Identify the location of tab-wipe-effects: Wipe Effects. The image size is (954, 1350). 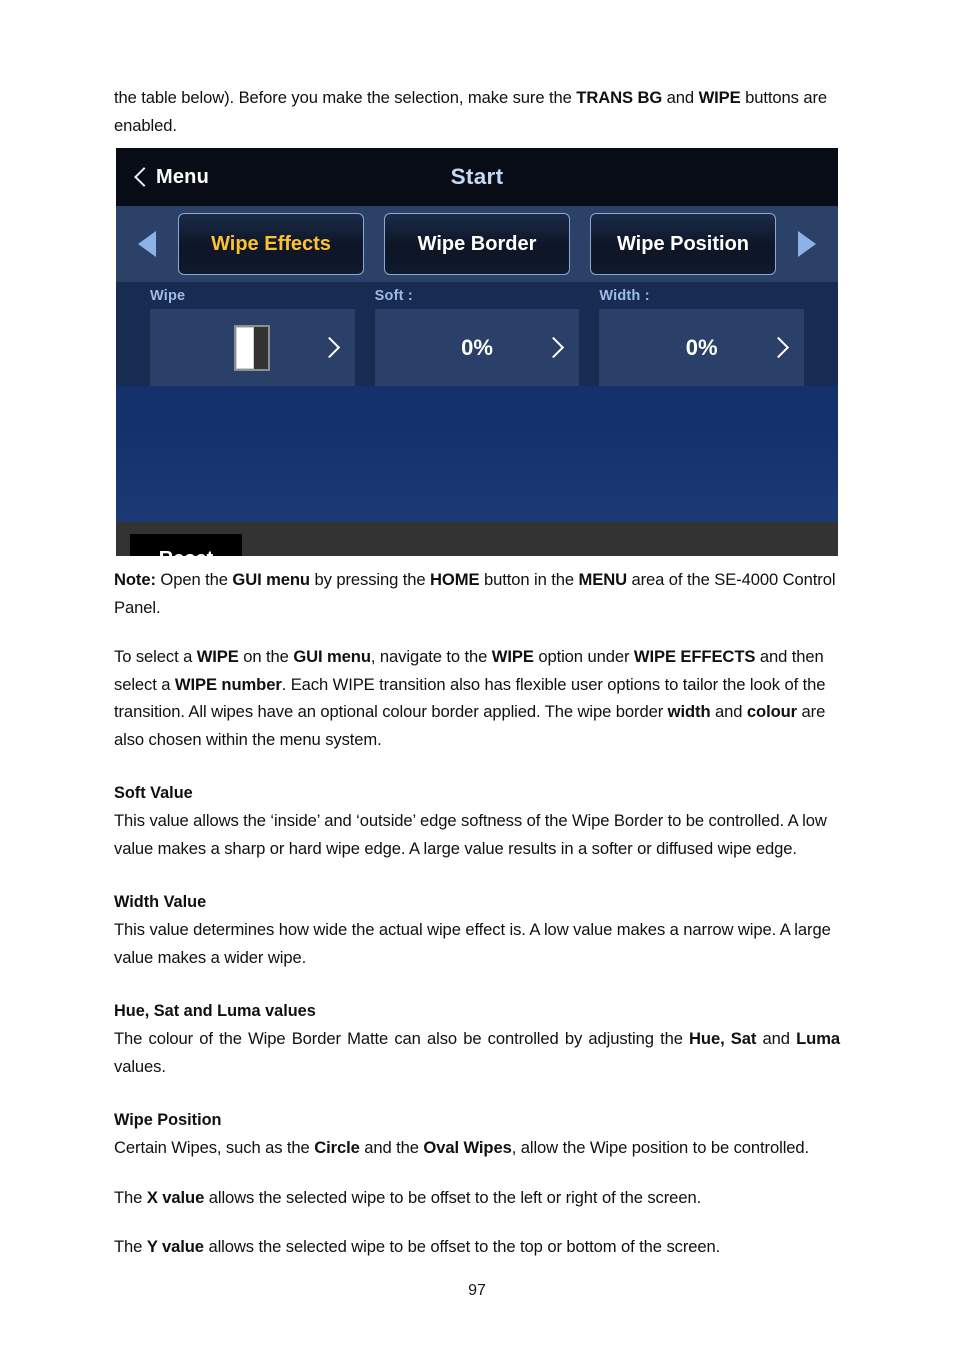
(271, 244).